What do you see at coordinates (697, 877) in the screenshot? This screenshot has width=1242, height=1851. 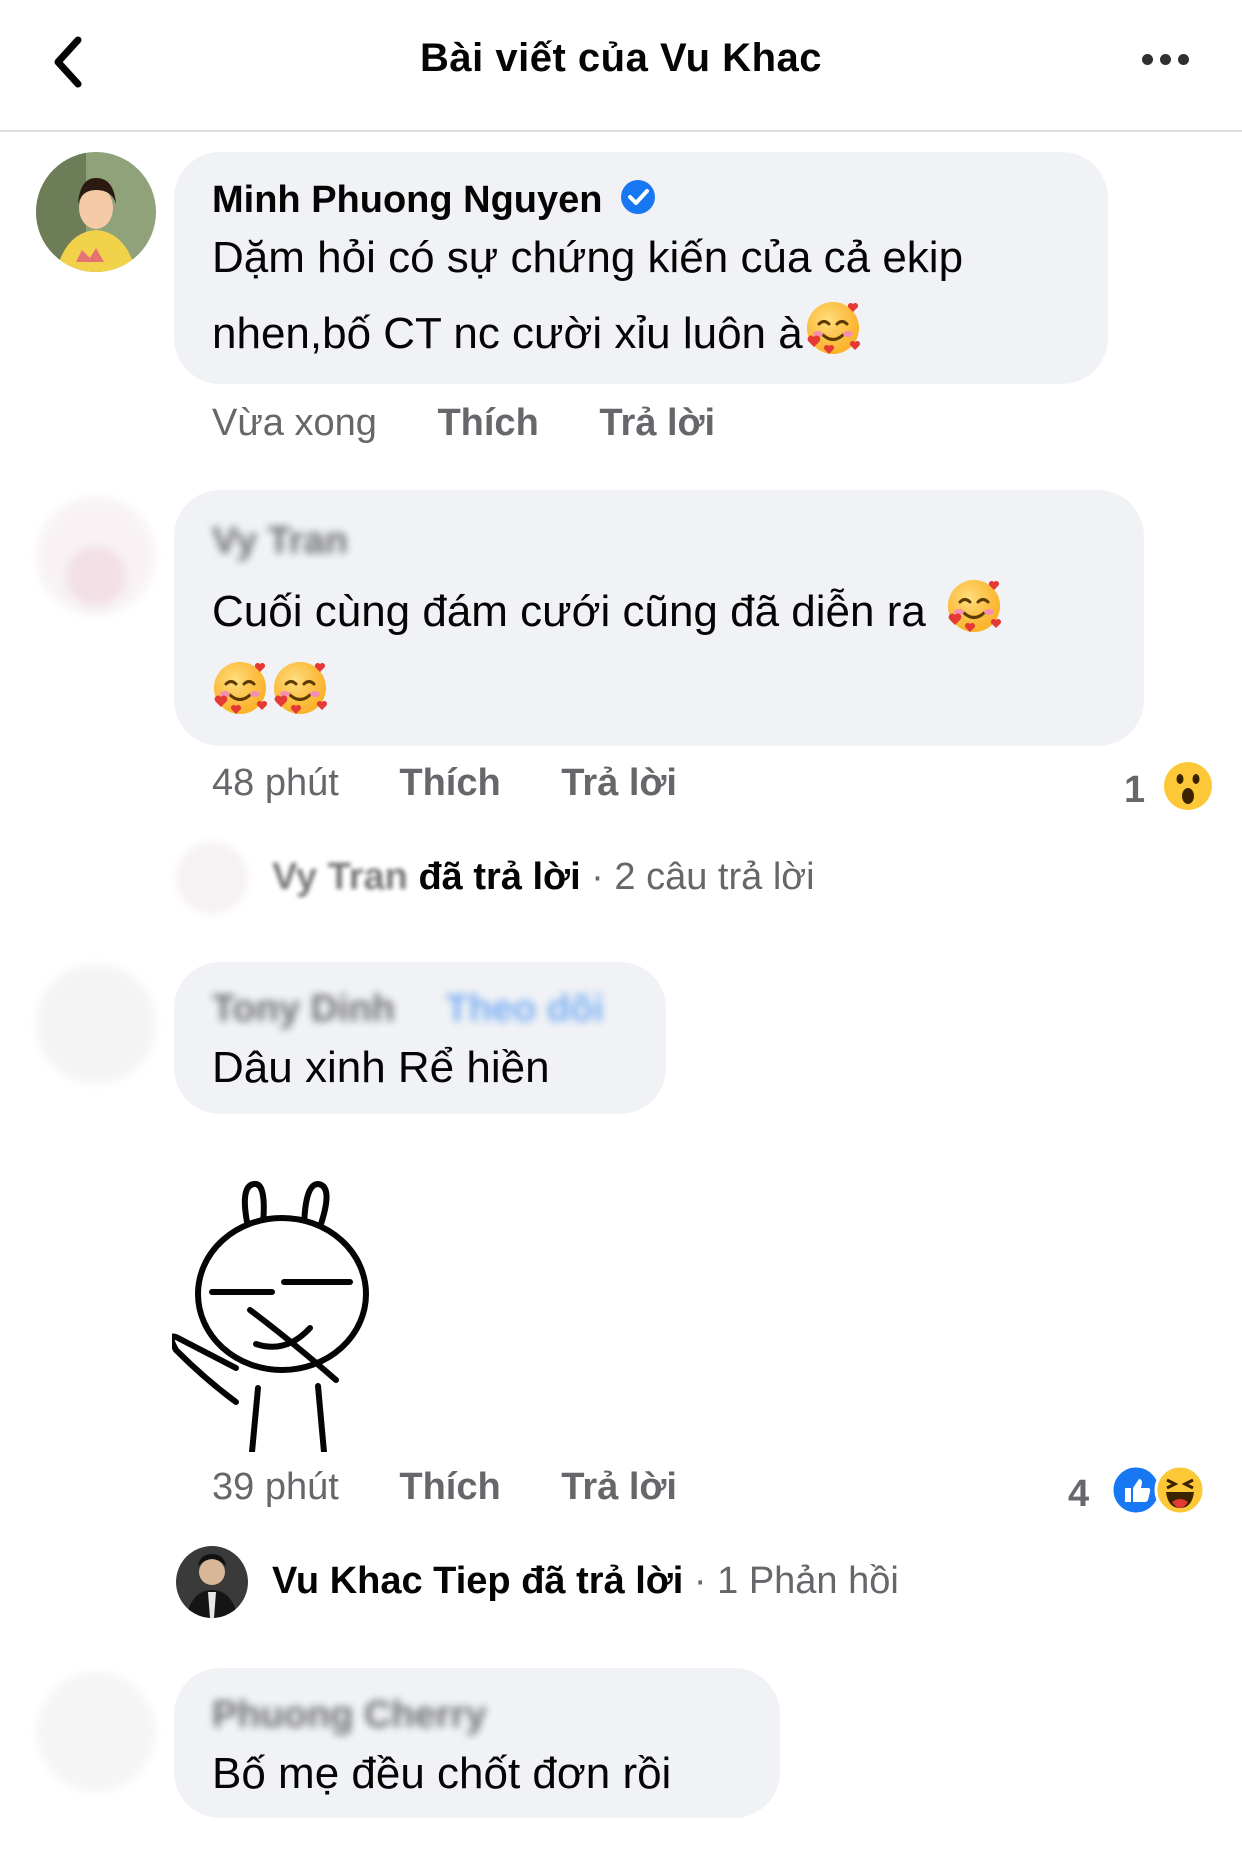 I see `reply-count: · 2 câu trả lời` at bounding box center [697, 877].